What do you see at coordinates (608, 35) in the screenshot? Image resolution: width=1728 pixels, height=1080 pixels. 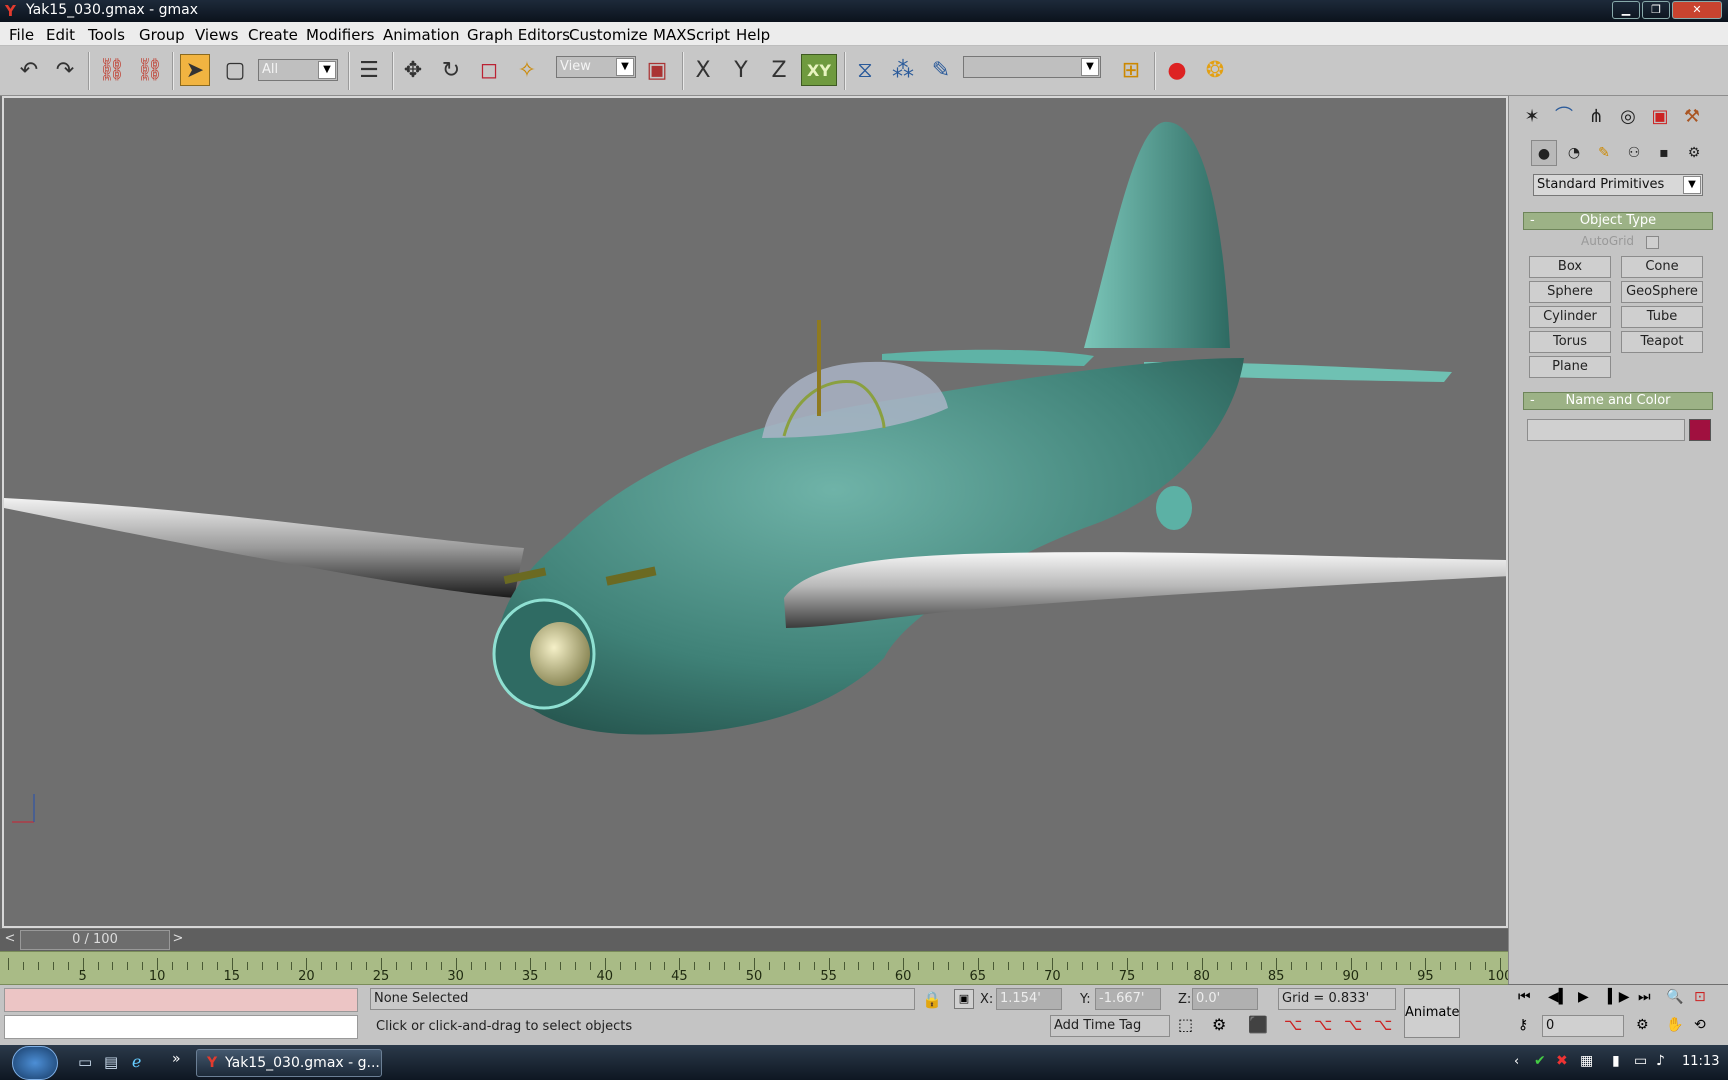 I see `menu-customize: Customize` at bounding box center [608, 35].